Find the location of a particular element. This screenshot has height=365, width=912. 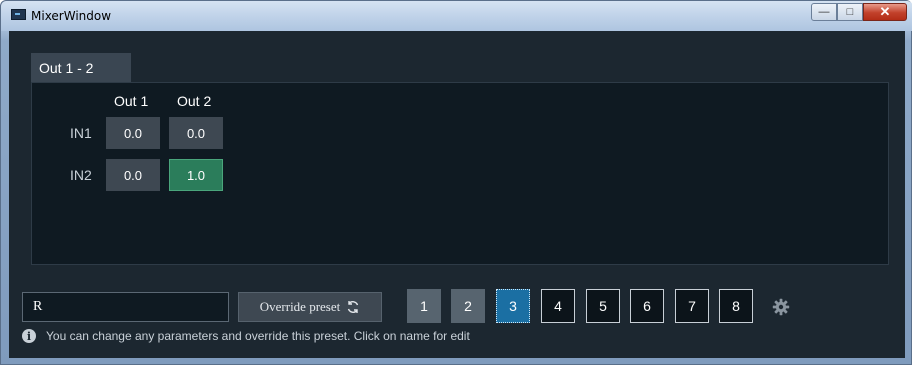

matrix-cell-in2-out2: 1.0 is located at coordinates (196, 175).